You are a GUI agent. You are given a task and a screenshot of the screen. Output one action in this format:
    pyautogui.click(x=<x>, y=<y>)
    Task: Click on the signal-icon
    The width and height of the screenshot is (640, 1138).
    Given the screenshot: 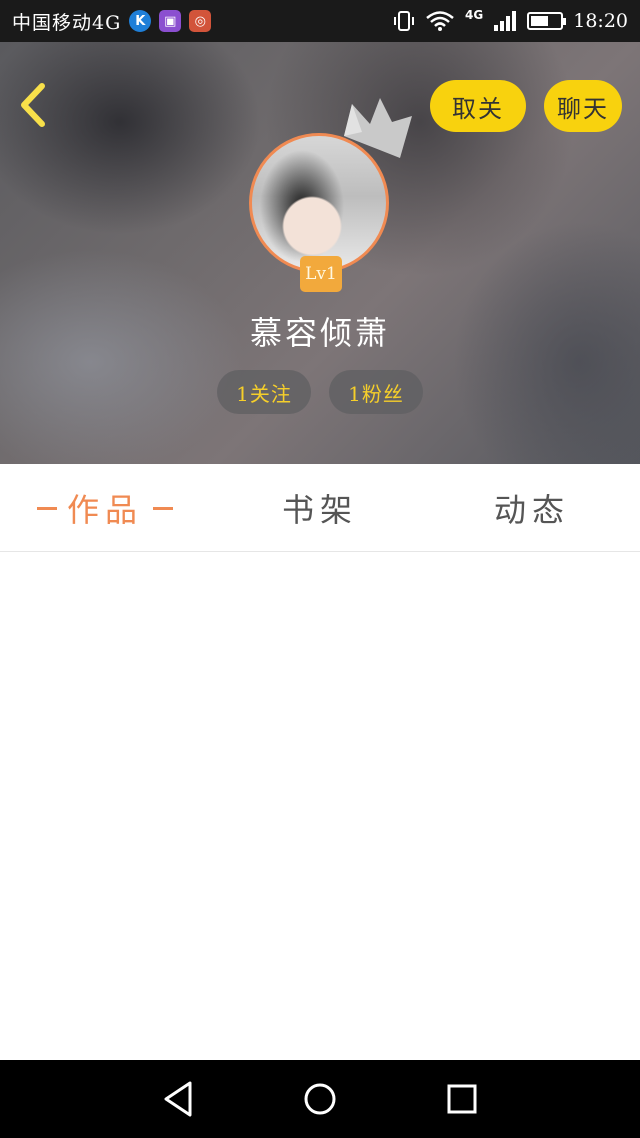 What is the action you would take?
    pyautogui.click(x=505, y=21)
    